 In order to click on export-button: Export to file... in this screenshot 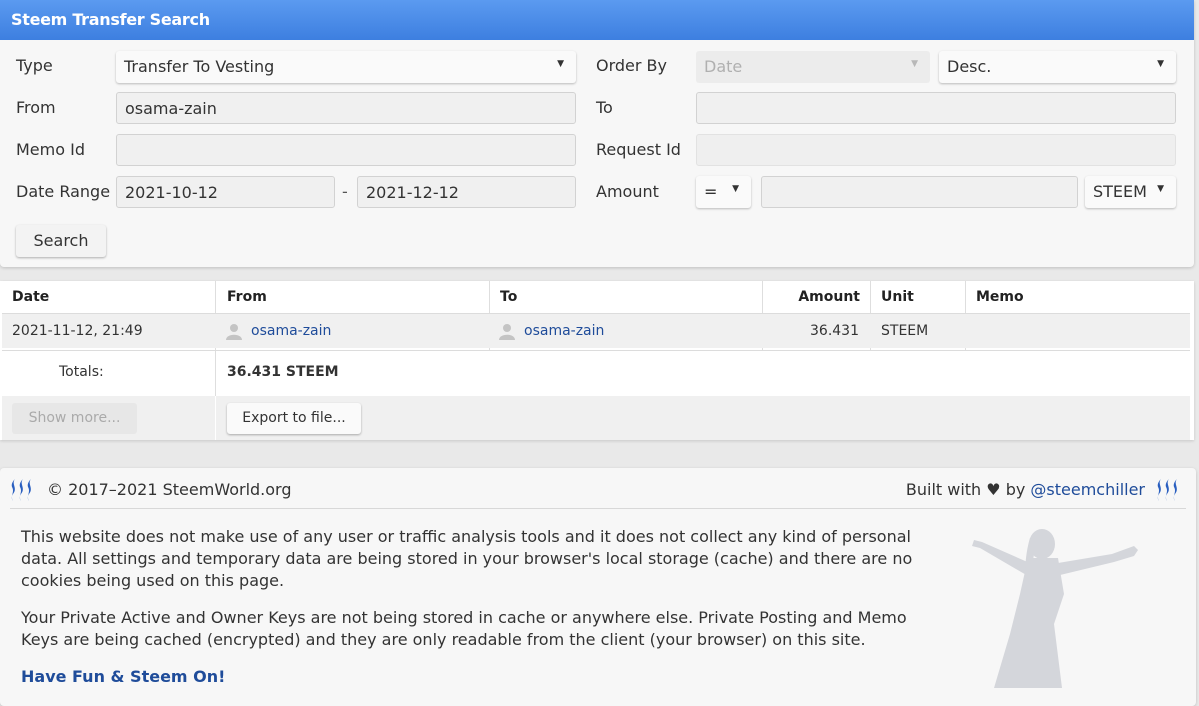, I will do `click(294, 418)`.